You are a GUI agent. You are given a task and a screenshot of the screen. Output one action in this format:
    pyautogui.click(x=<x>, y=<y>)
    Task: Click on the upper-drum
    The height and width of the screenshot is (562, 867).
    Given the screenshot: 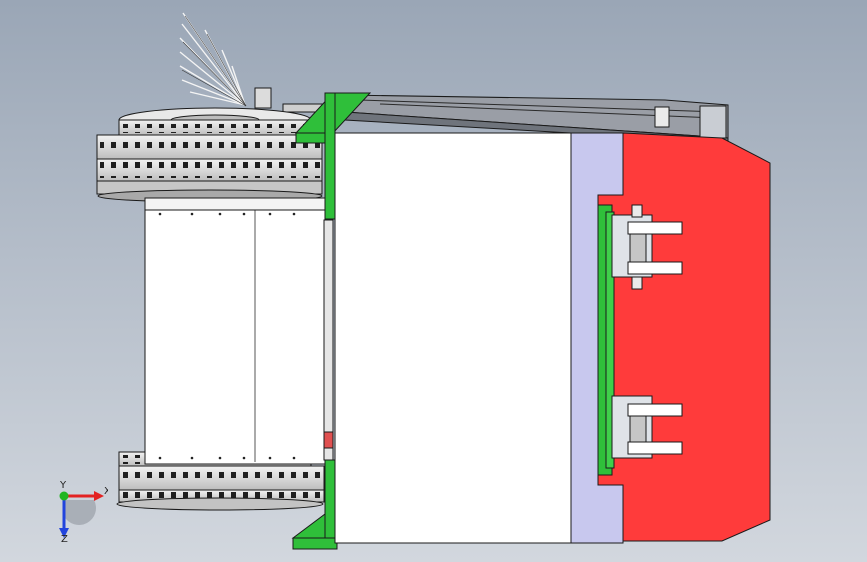 What is the action you would take?
    pyautogui.click(x=210, y=145)
    